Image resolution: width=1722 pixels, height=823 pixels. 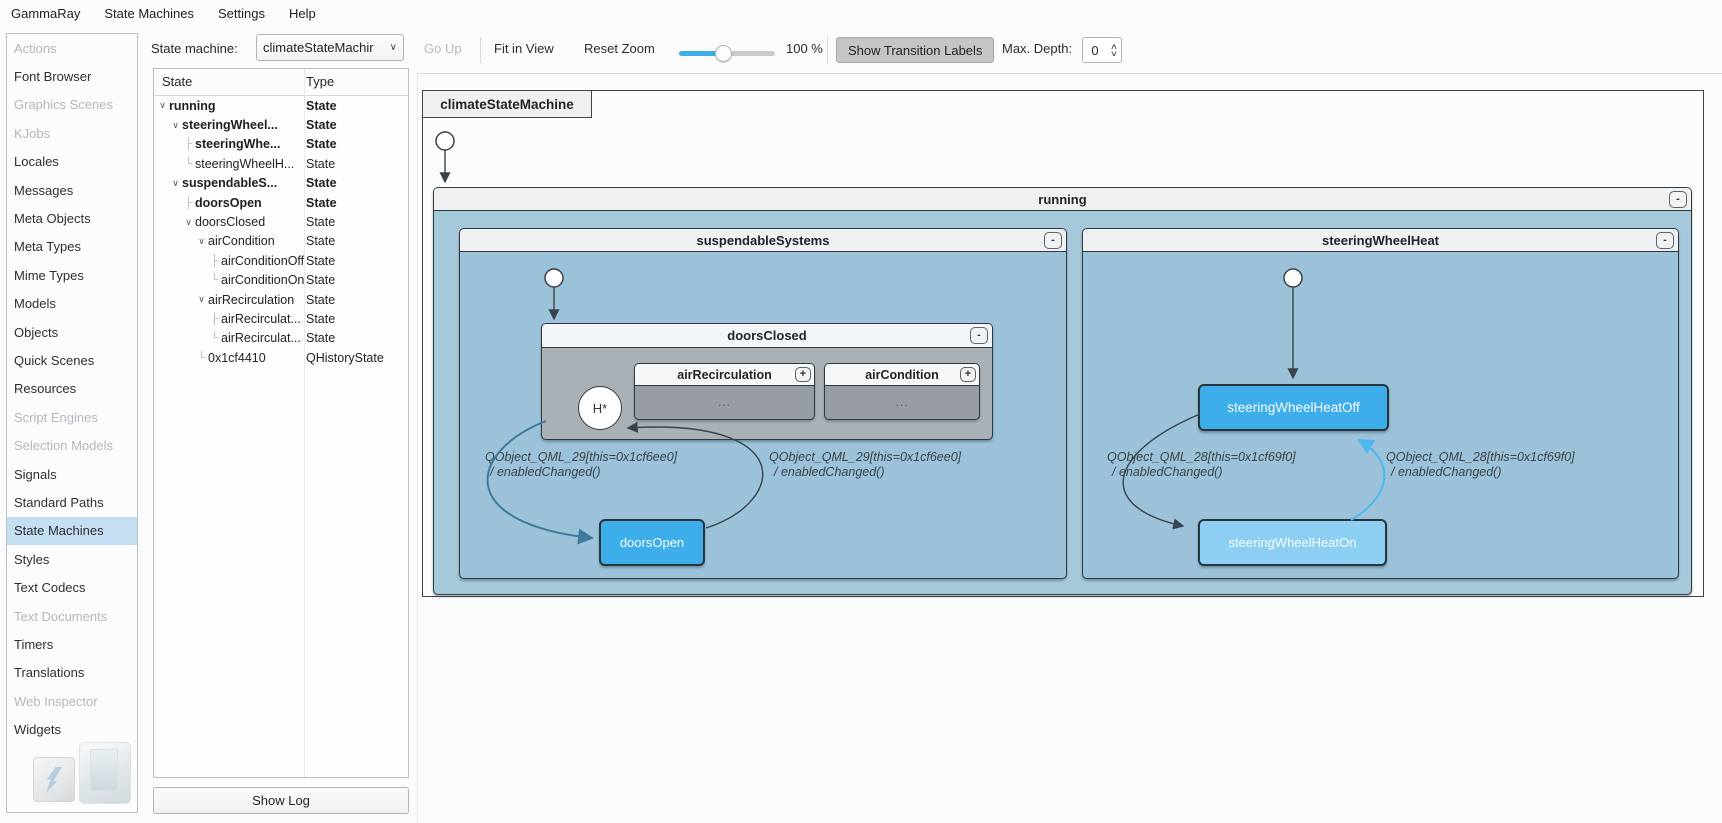 I want to click on sidebar-item-resources: Resources, so click(x=72, y=389).